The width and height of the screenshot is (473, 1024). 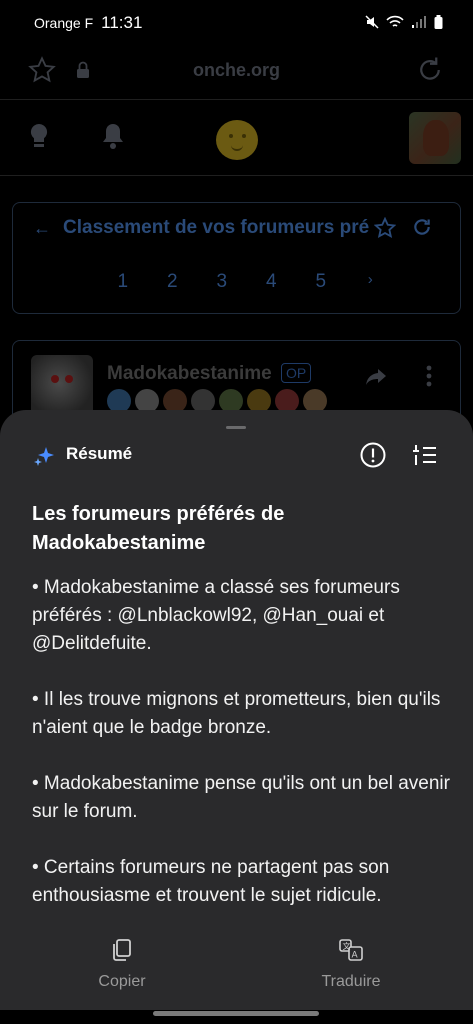 I want to click on clock: 11:31, so click(x=122, y=22).